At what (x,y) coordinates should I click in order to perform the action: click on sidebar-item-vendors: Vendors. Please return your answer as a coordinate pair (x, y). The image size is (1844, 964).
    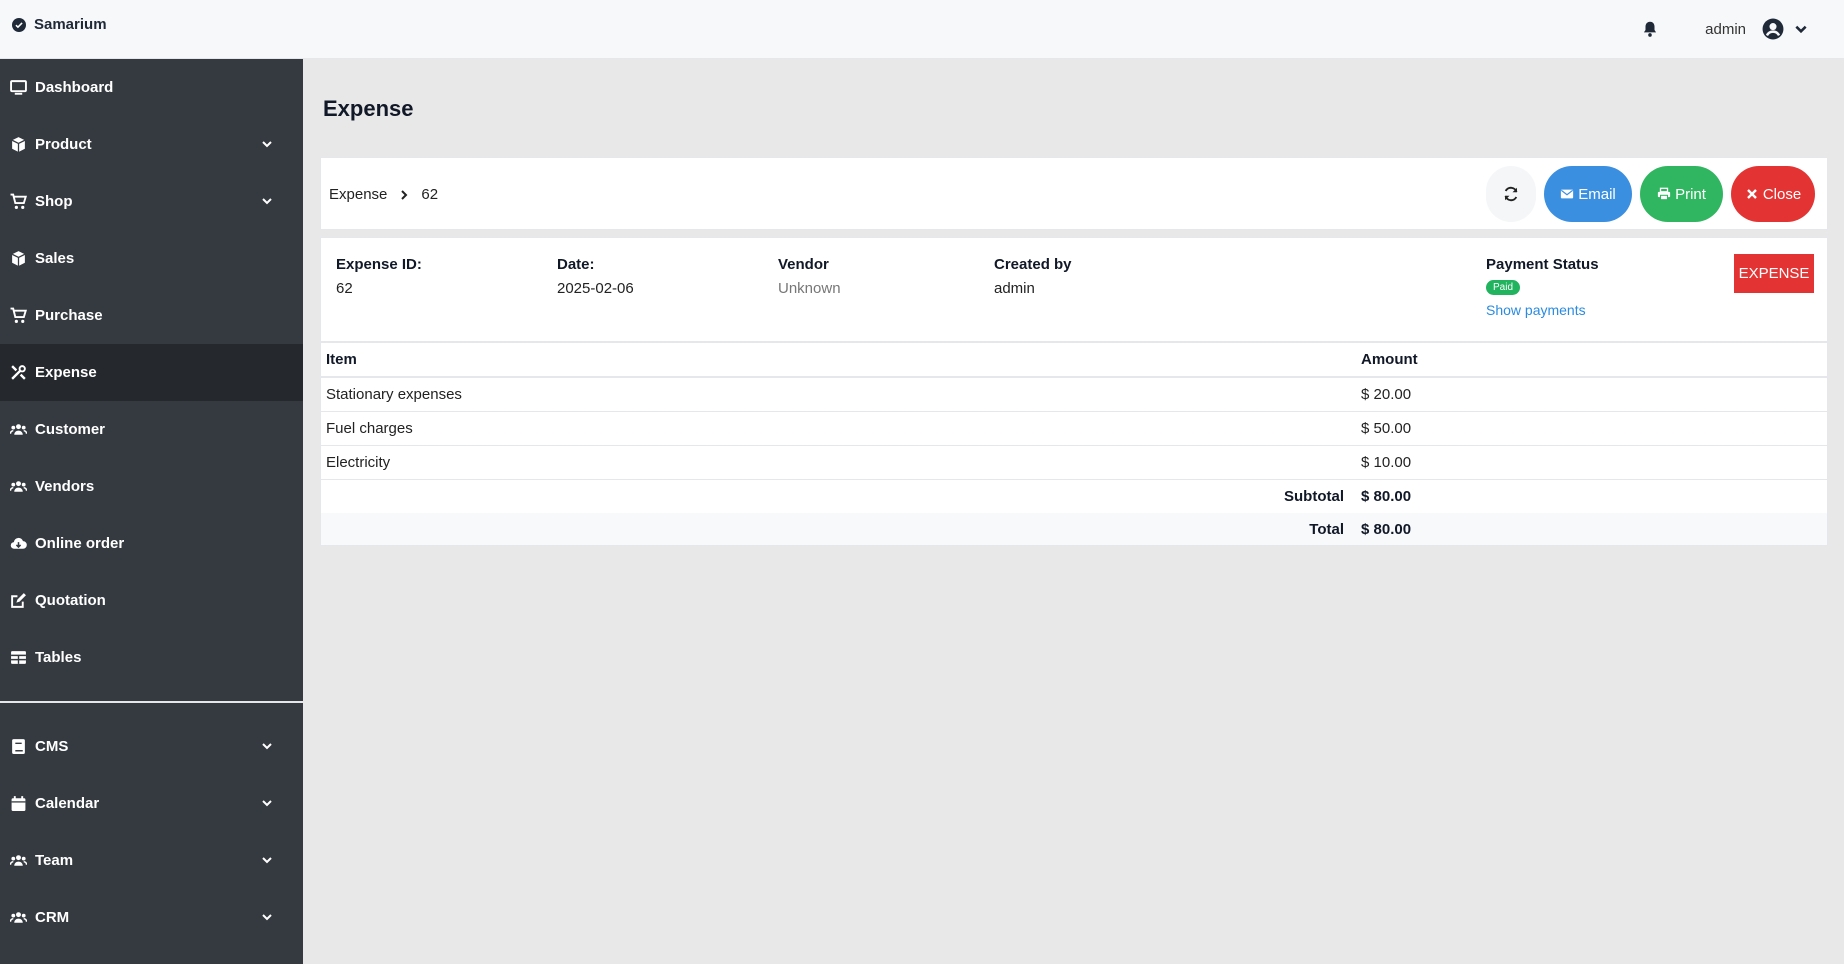
    Looking at the image, I should click on (151, 486).